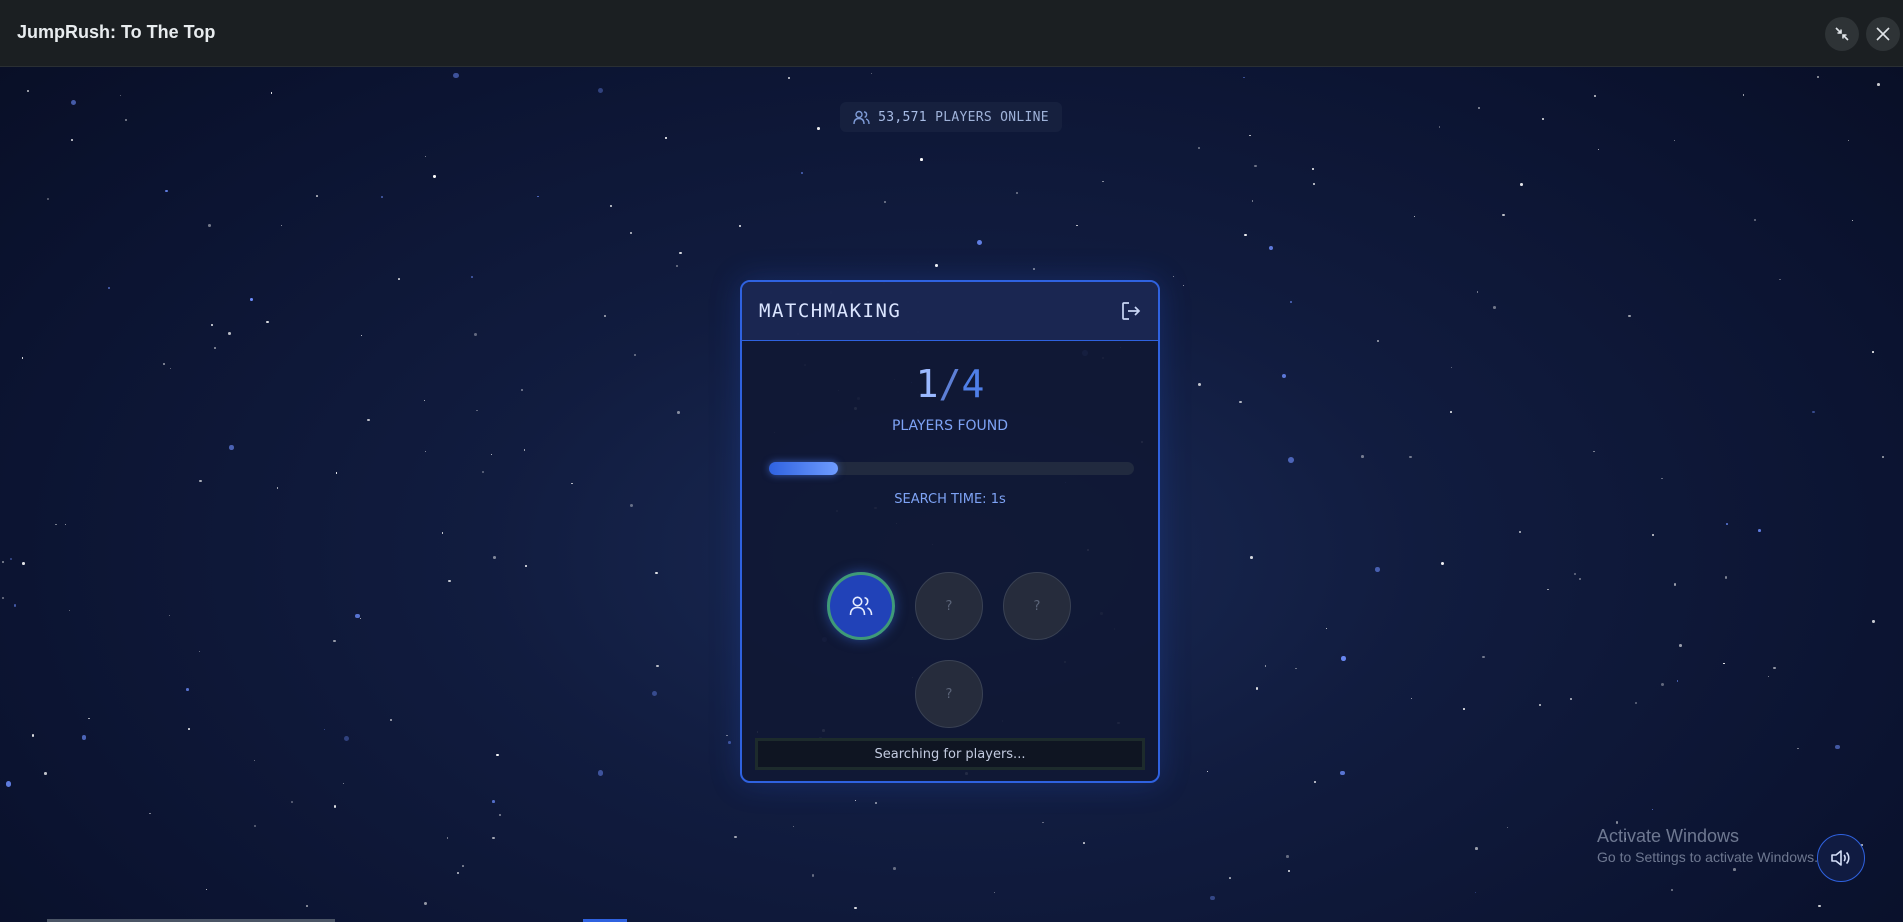 The image size is (1903, 922). Describe the element at coordinates (1707, 857) in the screenshot. I see `watermark-subtitle: Go to Settings to activate Windows.` at that location.